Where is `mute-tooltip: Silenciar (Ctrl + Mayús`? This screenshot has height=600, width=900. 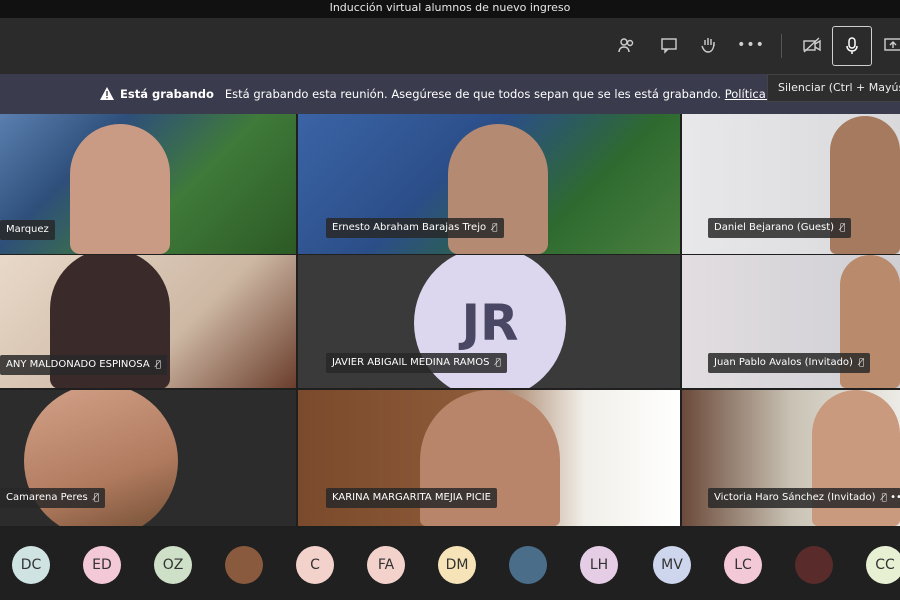
mute-tooltip: Silenciar (Ctrl + Mayús is located at coordinates (833, 88).